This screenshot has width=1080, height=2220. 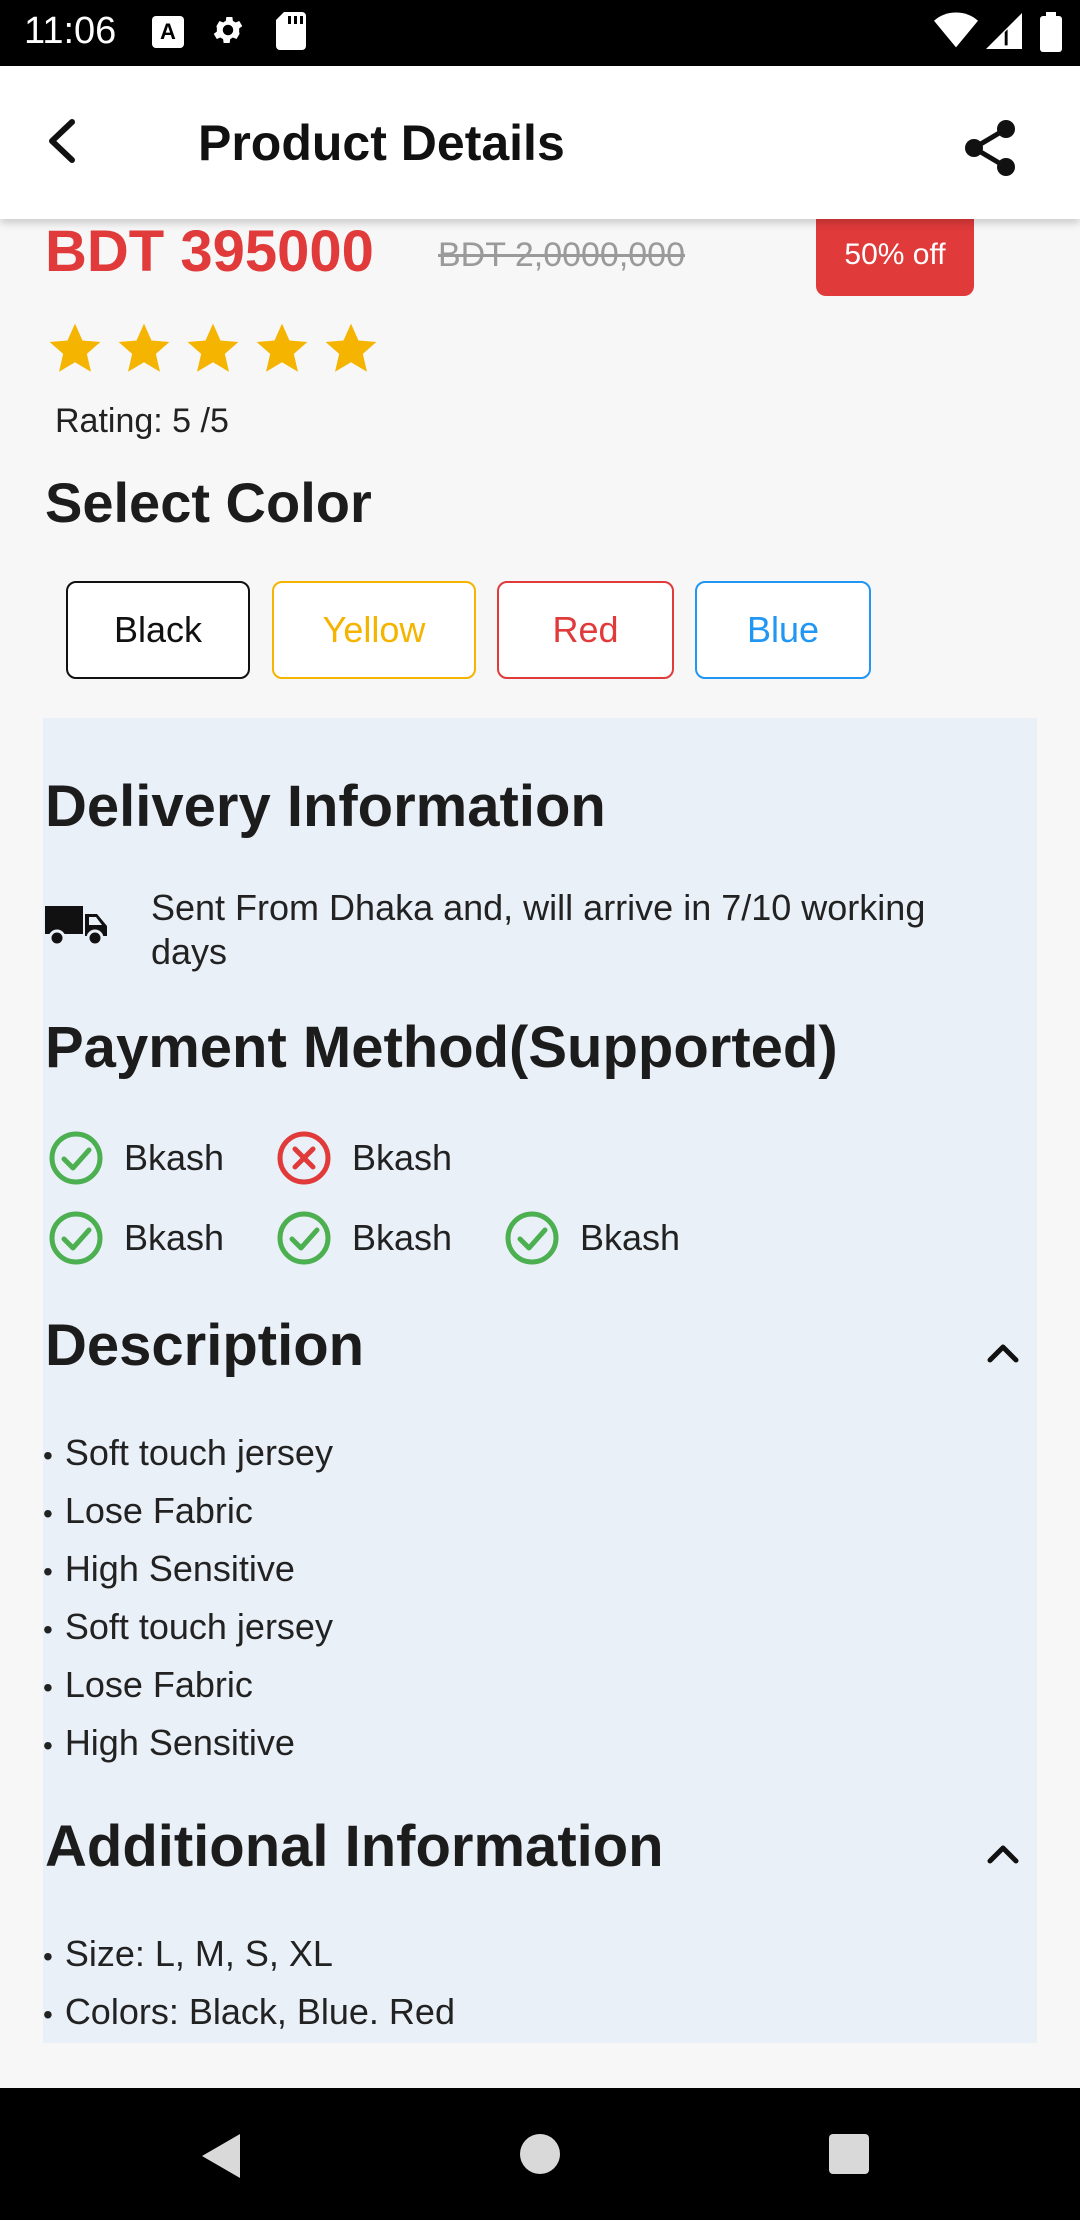 What do you see at coordinates (895, 257) in the screenshot?
I see `discount-badge: 50% off` at bounding box center [895, 257].